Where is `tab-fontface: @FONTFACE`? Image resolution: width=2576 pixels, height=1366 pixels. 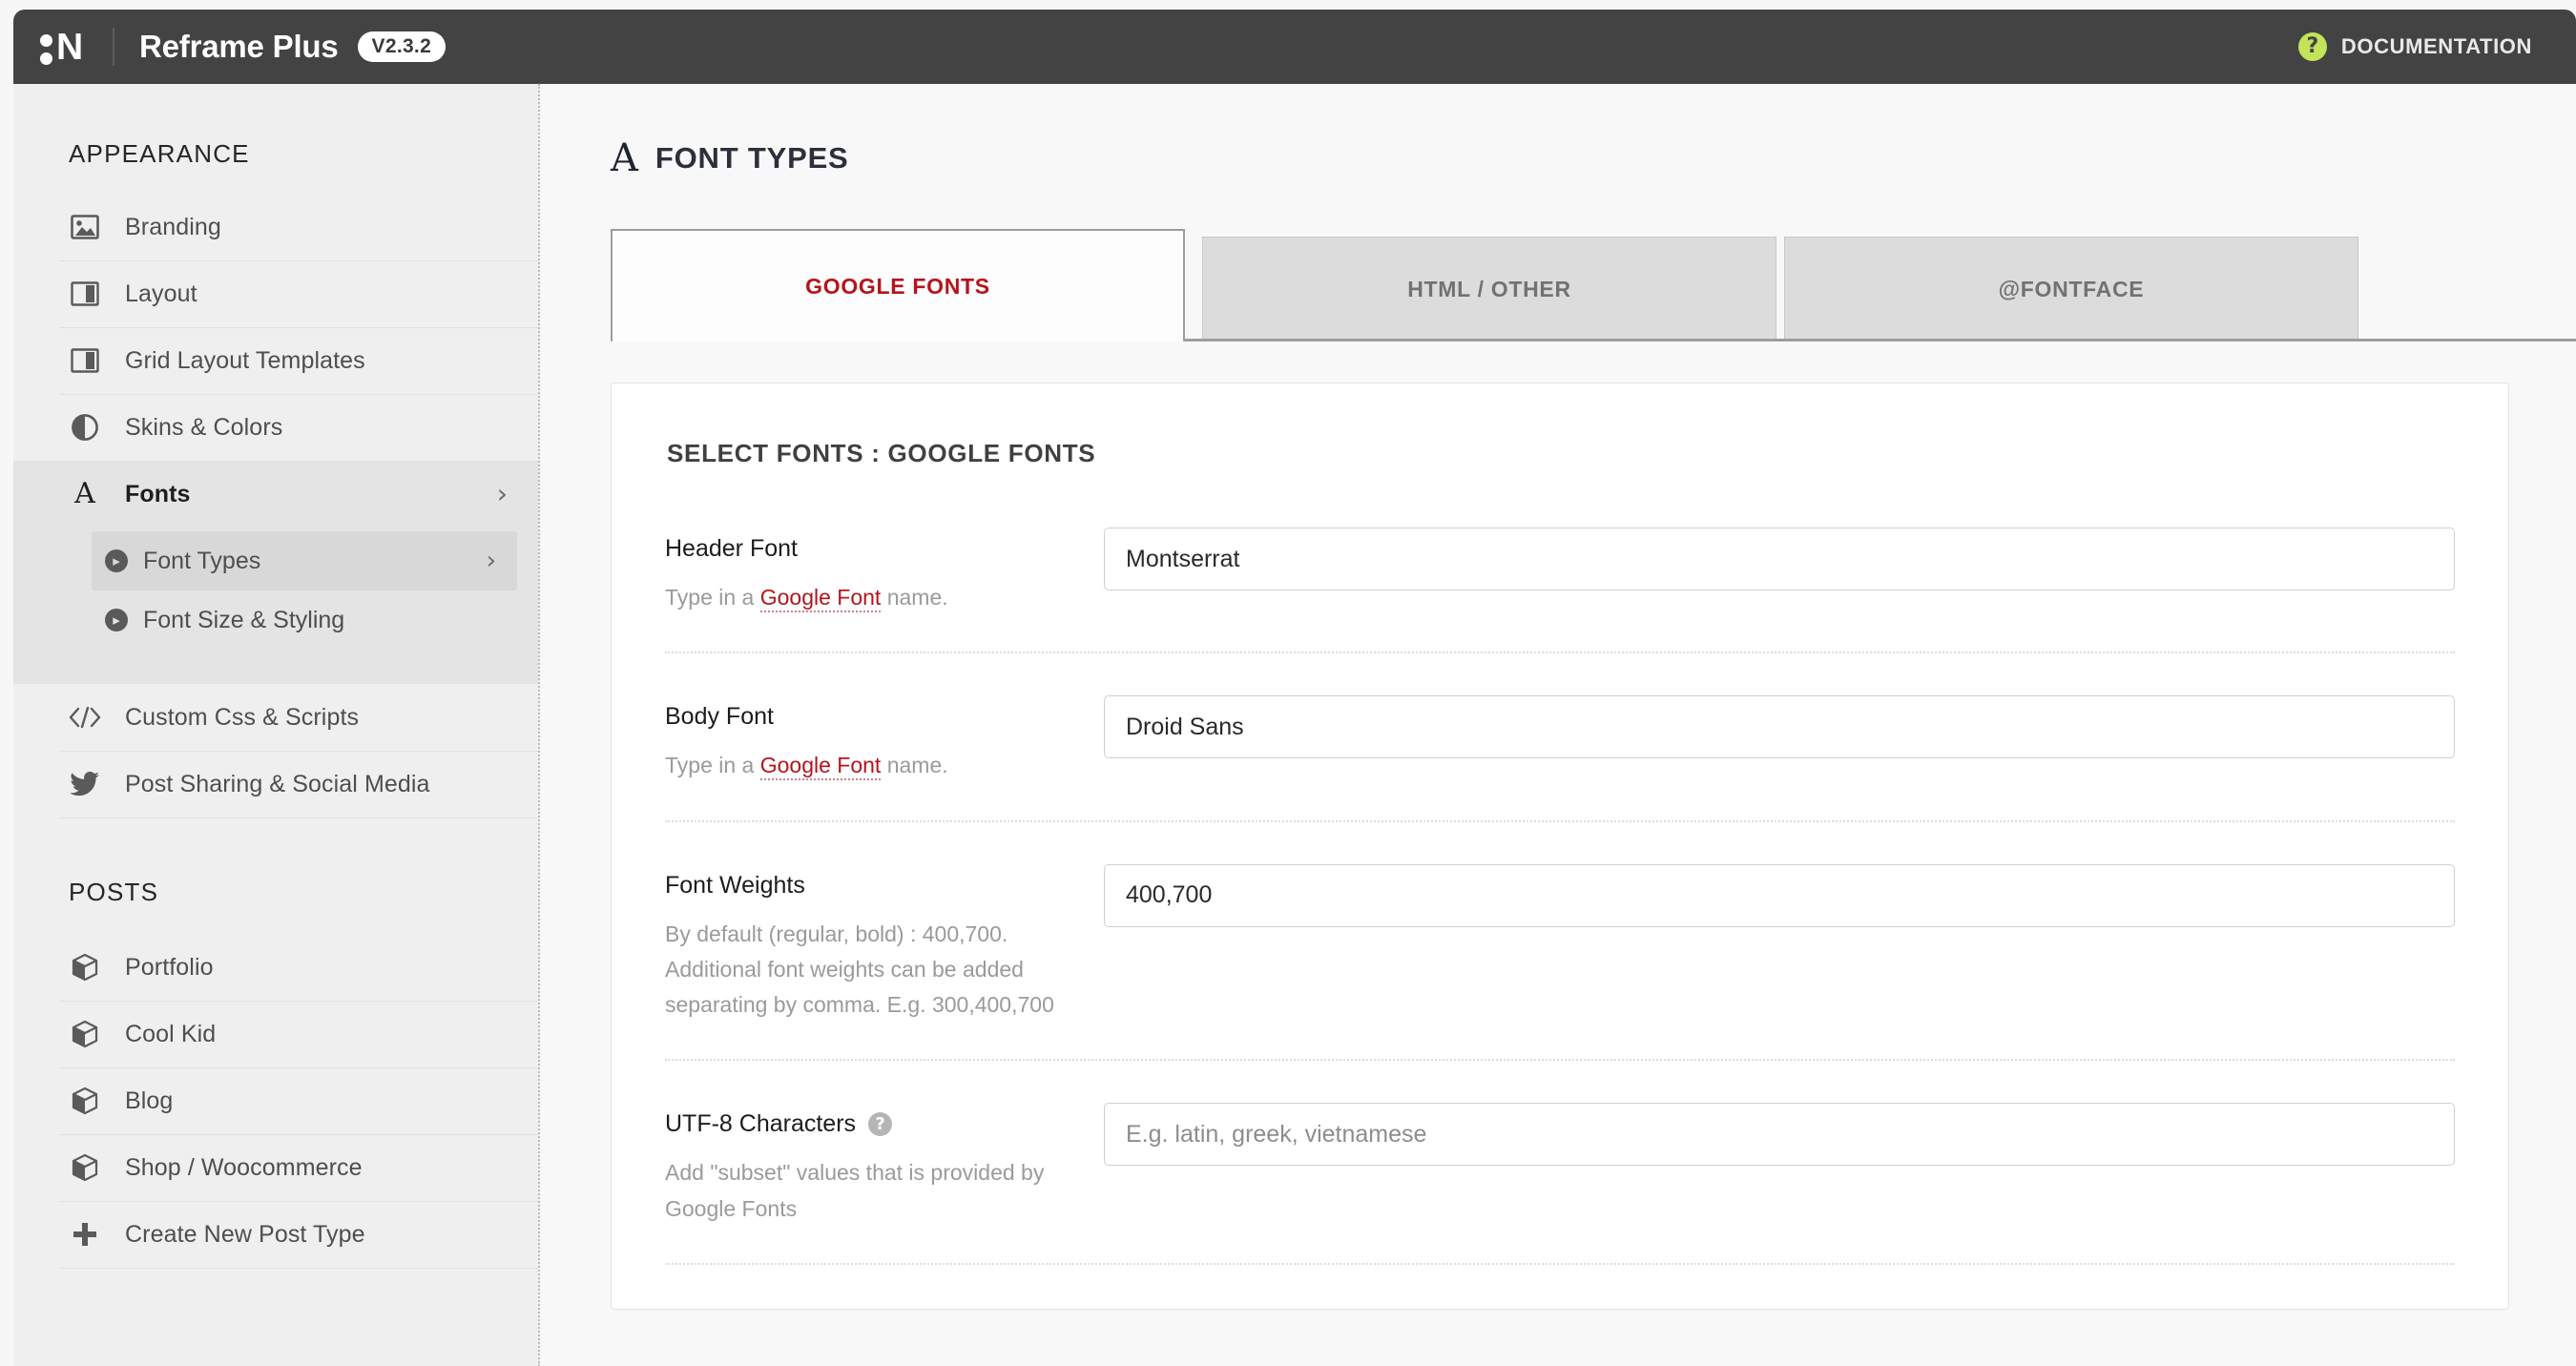
tab-fontface: @FONTFACE is located at coordinates (2071, 289).